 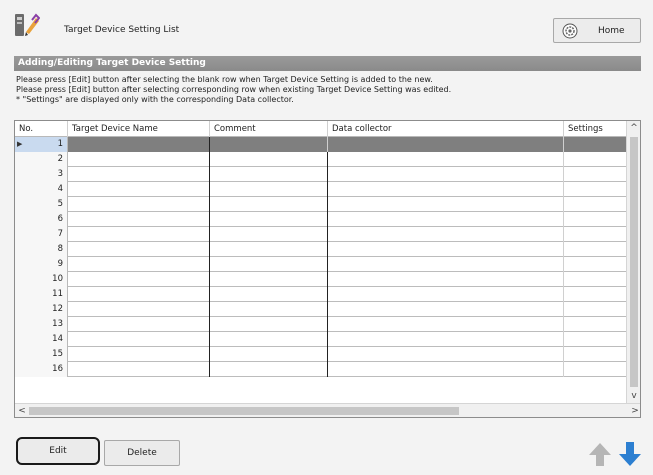 What do you see at coordinates (600, 454) in the screenshot?
I see `arrow-up-icon` at bounding box center [600, 454].